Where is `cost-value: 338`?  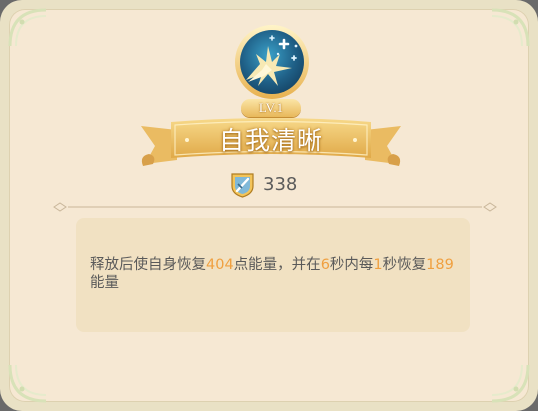
cost-value: 338 is located at coordinates (280, 184).